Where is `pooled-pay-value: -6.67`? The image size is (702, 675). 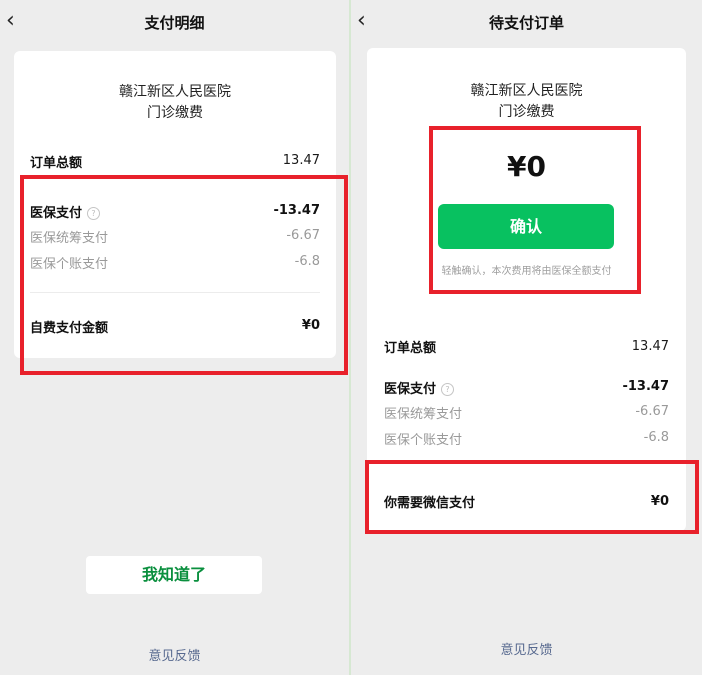 pooled-pay-value: -6.67 is located at coordinates (652, 411).